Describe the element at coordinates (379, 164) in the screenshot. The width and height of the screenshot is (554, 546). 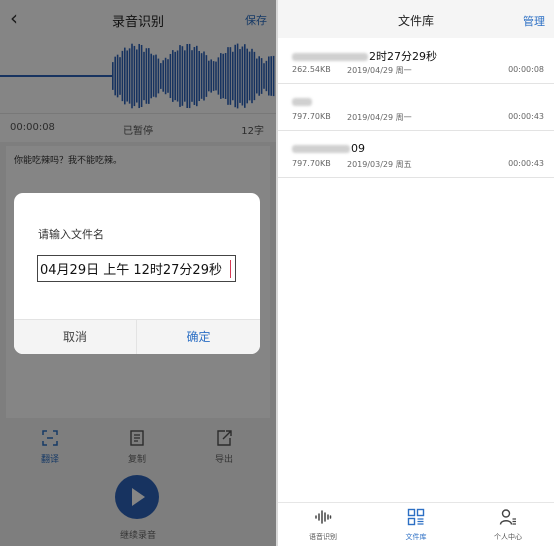
I see `file-date: 2019/03/29 周五` at that location.